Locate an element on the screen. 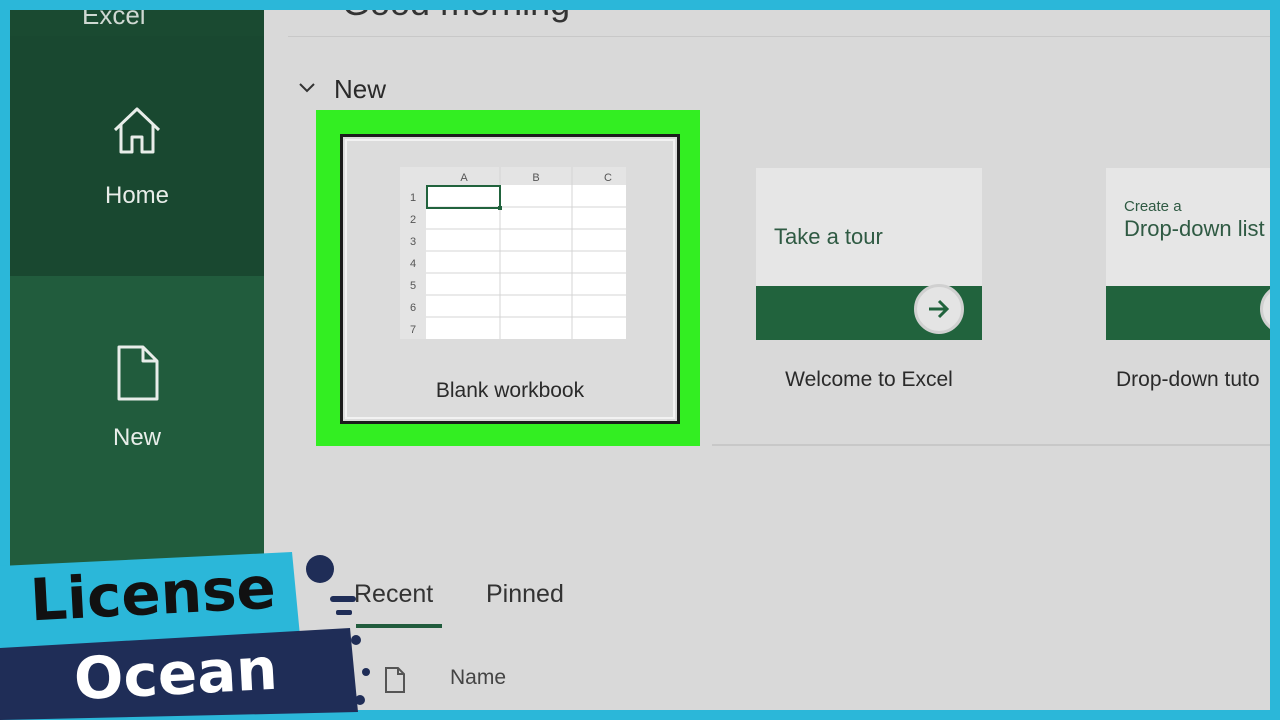 This screenshot has width=1280, height=720. card-text: Drop-down list is located at coordinates (1194, 228).